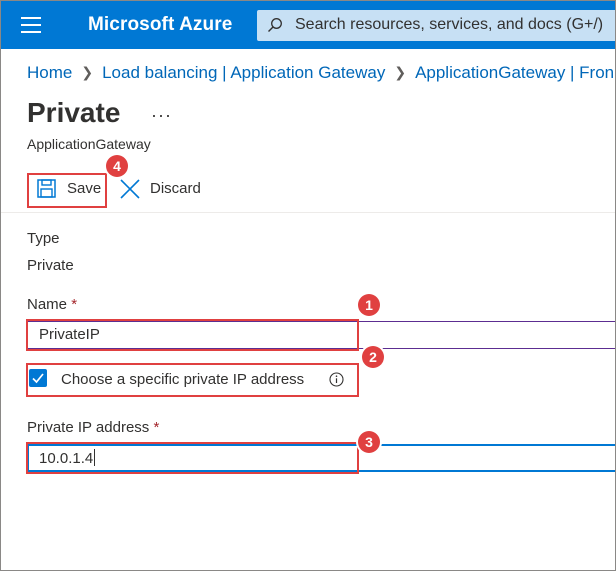 The width and height of the screenshot is (616, 571). What do you see at coordinates (192, 335) in the screenshot?
I see `annotation-box-name` at bounding box center [192, 335].